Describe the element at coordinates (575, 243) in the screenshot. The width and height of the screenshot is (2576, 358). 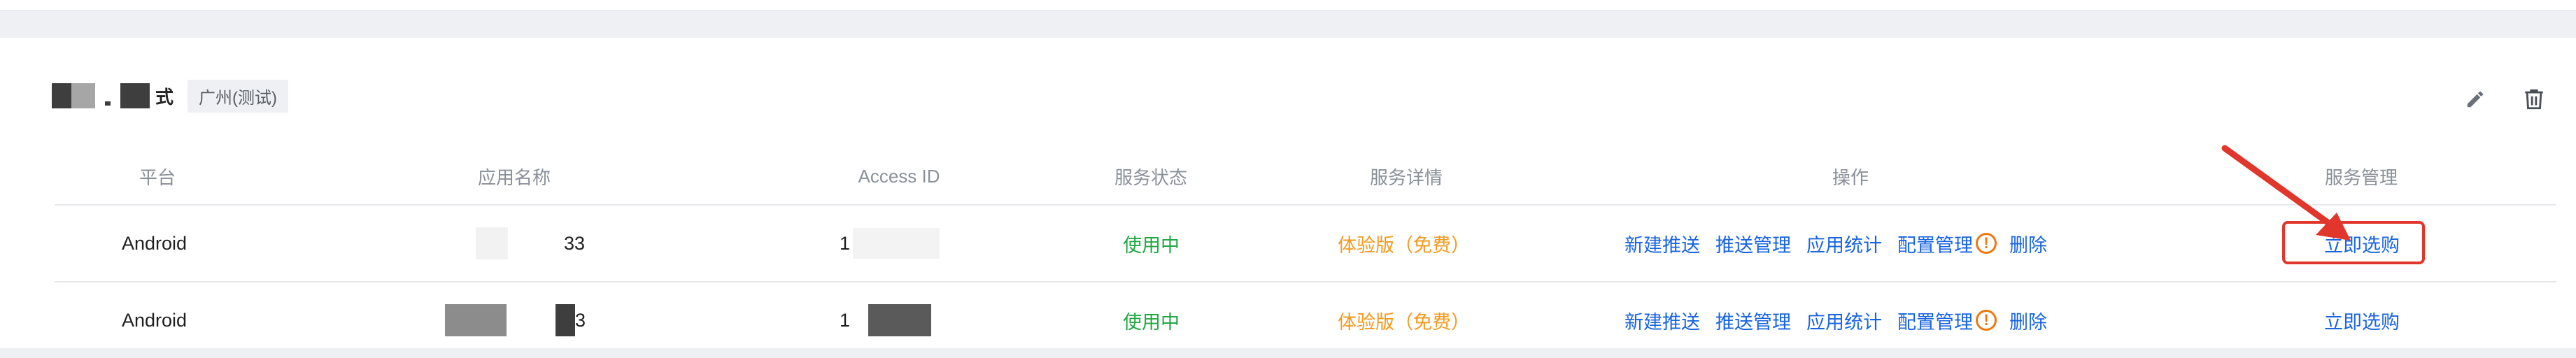
I see `app-name-suffix: 33` at that location.